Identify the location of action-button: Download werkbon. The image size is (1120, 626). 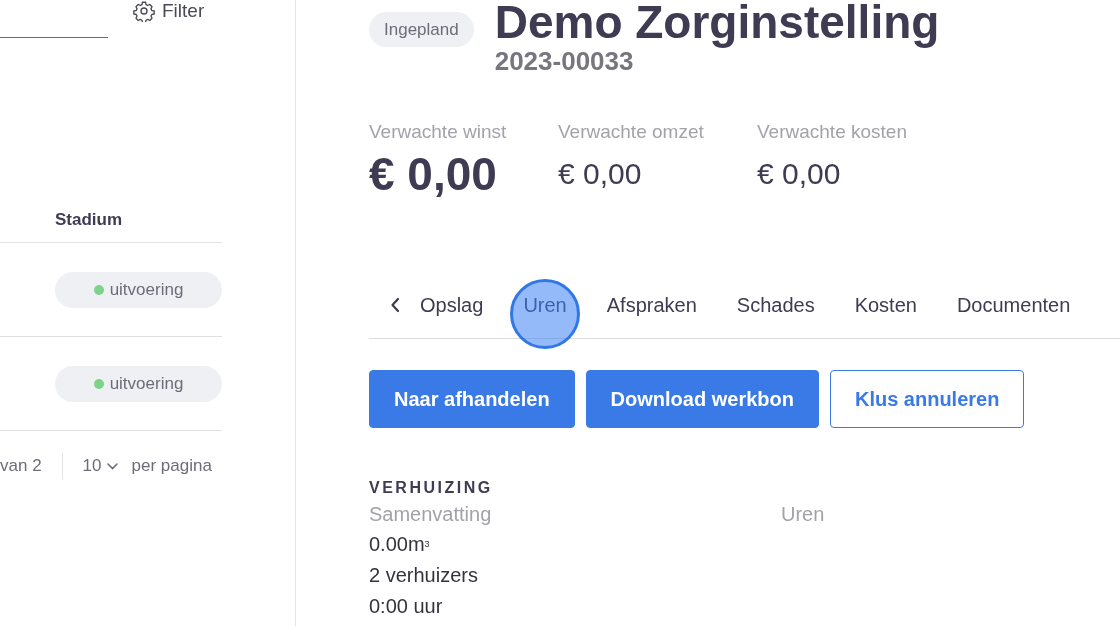
(702, 399).